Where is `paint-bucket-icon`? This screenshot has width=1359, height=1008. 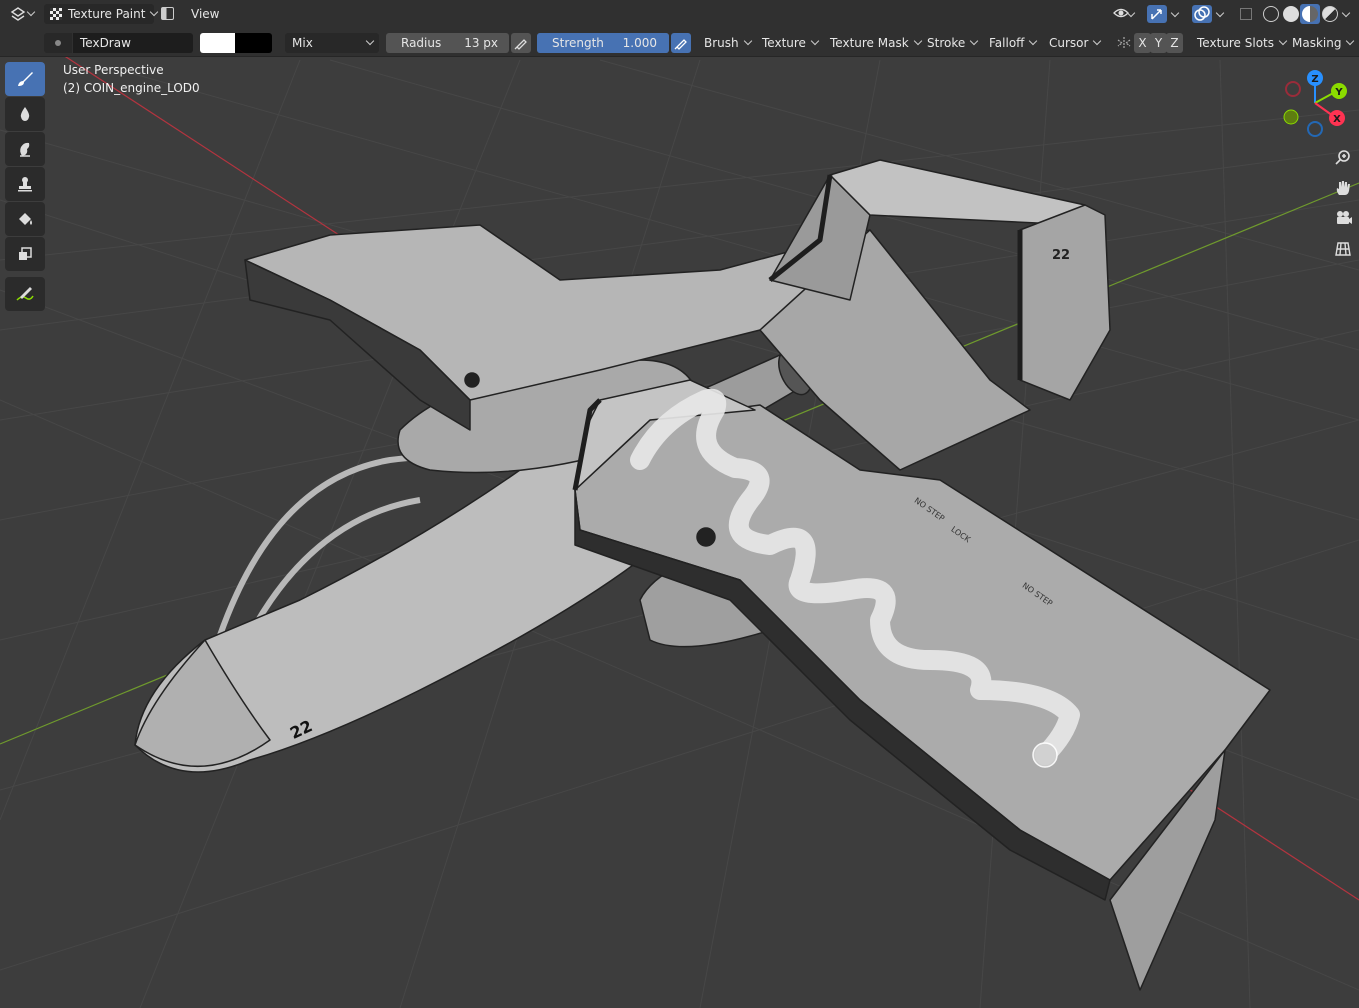
paint-bucket-icon is located at coordinates (25, 219).